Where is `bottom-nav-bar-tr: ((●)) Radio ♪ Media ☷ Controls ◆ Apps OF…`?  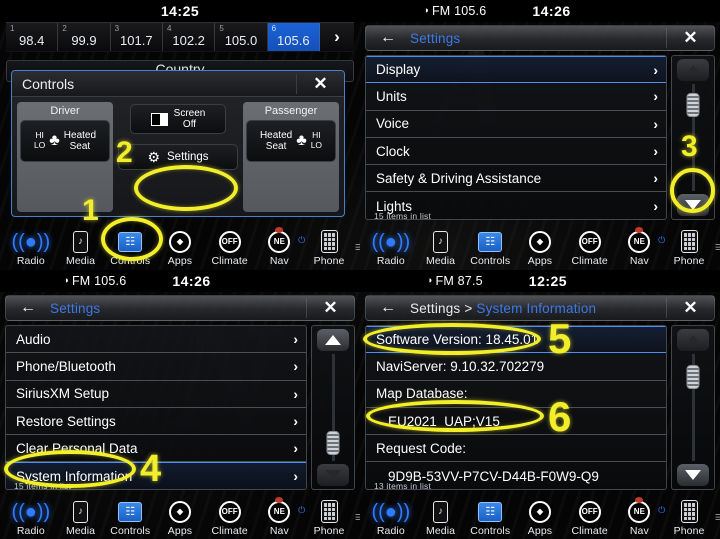 bottom-nav-bar-tr: ((●)) Radio ♪ Media ☷ Controls ◆ Apps OF… is located at coordinates (540, 247).